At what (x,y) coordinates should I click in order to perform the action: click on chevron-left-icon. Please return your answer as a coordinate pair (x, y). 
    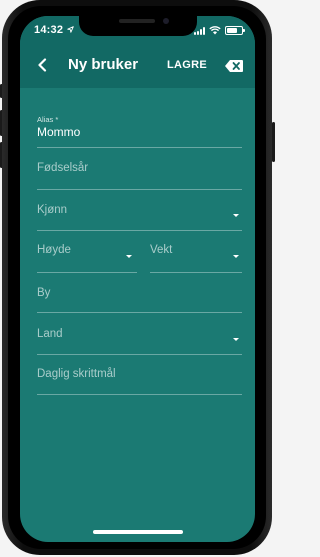
    Looking at the image, I should click on (42, 65).